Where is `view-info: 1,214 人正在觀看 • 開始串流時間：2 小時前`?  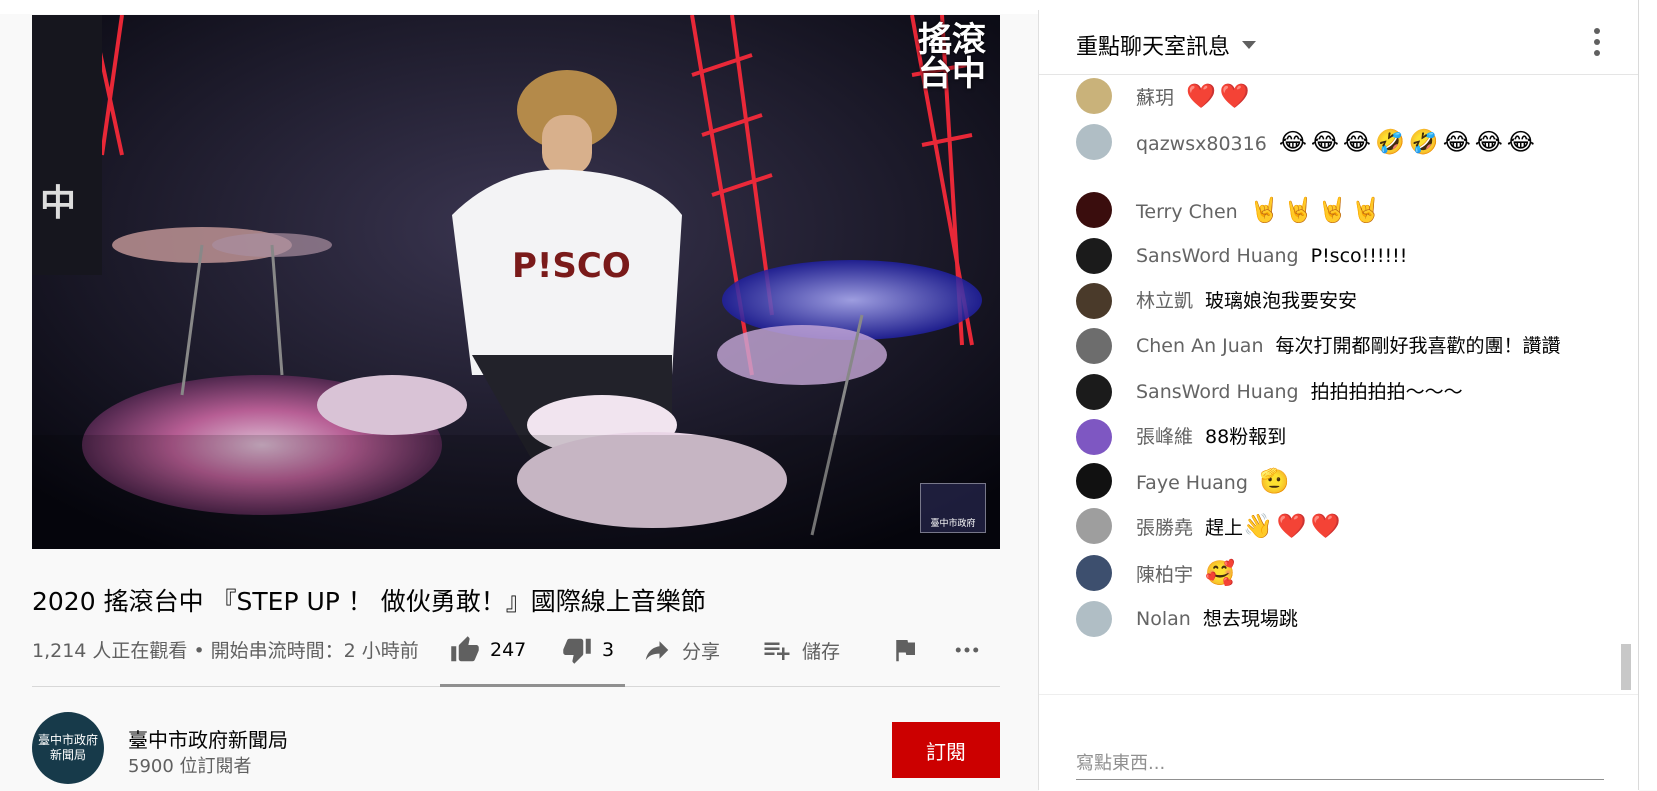
view-info: 1,214 人正在觀看 • 開始串流時間：2 小時前 is located at coordinates (225, 649).